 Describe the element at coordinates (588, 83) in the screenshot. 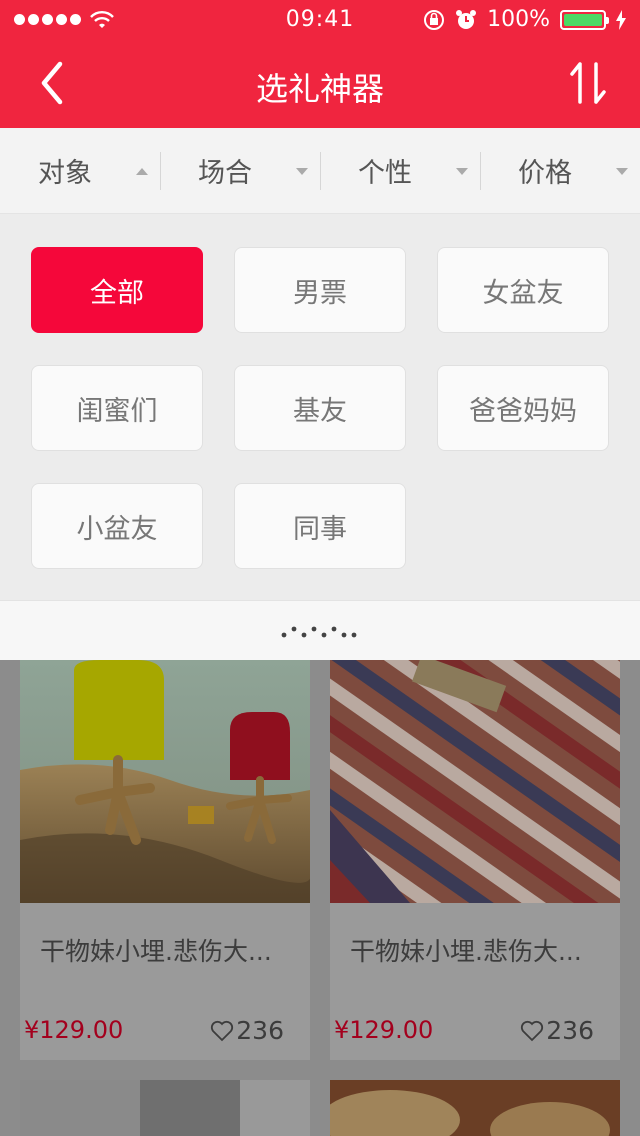

I see `sort-icon` at that location.